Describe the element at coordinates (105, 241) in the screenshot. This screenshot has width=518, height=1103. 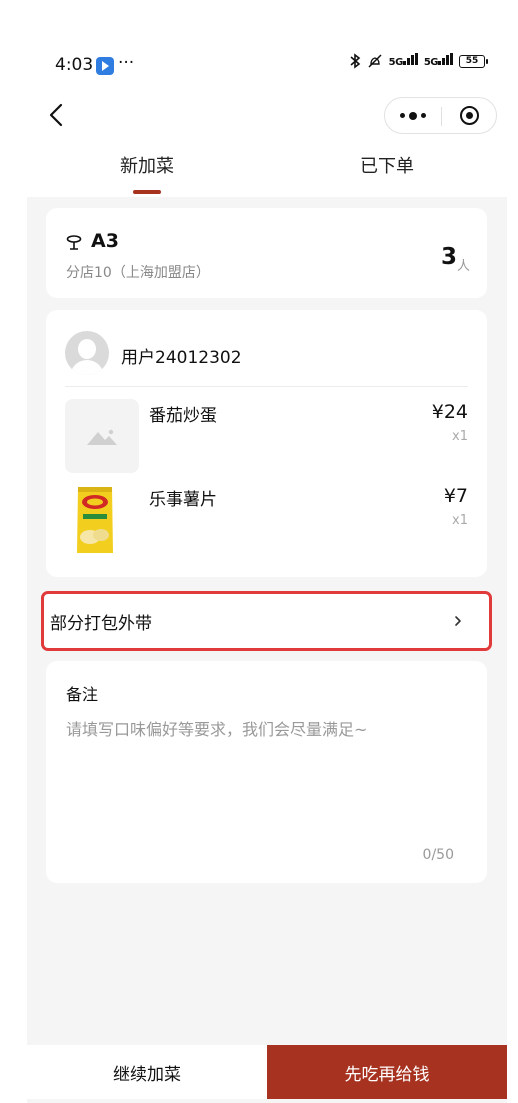
I see `table-name: A3` at that location.